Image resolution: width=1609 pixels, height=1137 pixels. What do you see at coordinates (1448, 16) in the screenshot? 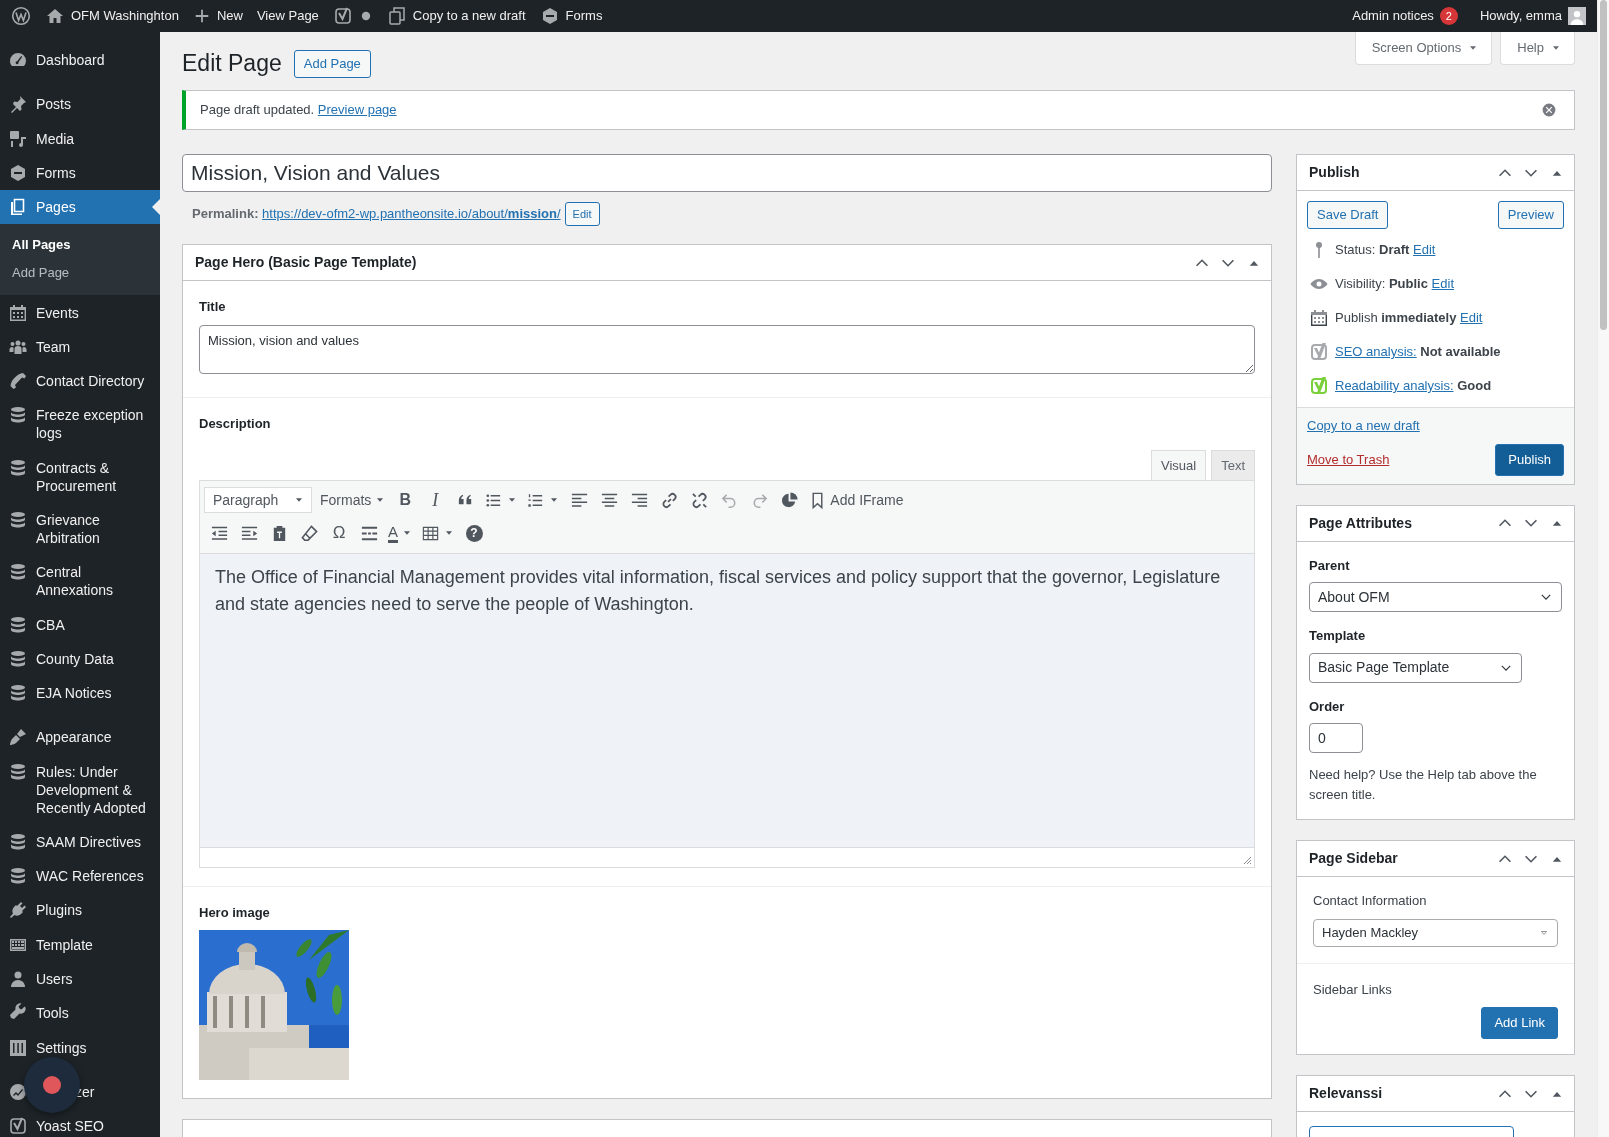
I see `count-badge: 2` at bounding box center [1448, 16].